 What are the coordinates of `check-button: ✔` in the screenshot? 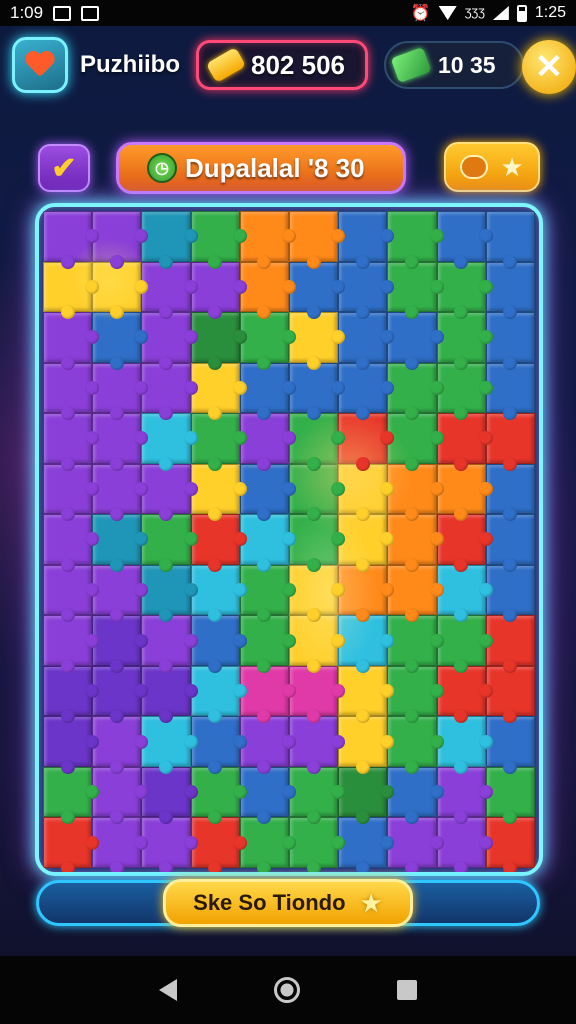 It's located at (64, 168).